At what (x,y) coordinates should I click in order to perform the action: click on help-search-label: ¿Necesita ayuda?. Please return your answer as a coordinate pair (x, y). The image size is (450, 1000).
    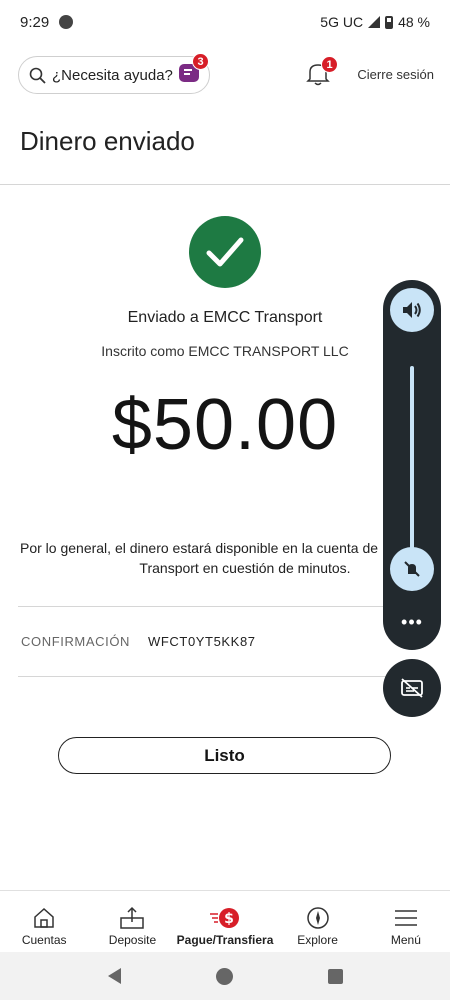
    Looking at the image, I should click on (112, 75).